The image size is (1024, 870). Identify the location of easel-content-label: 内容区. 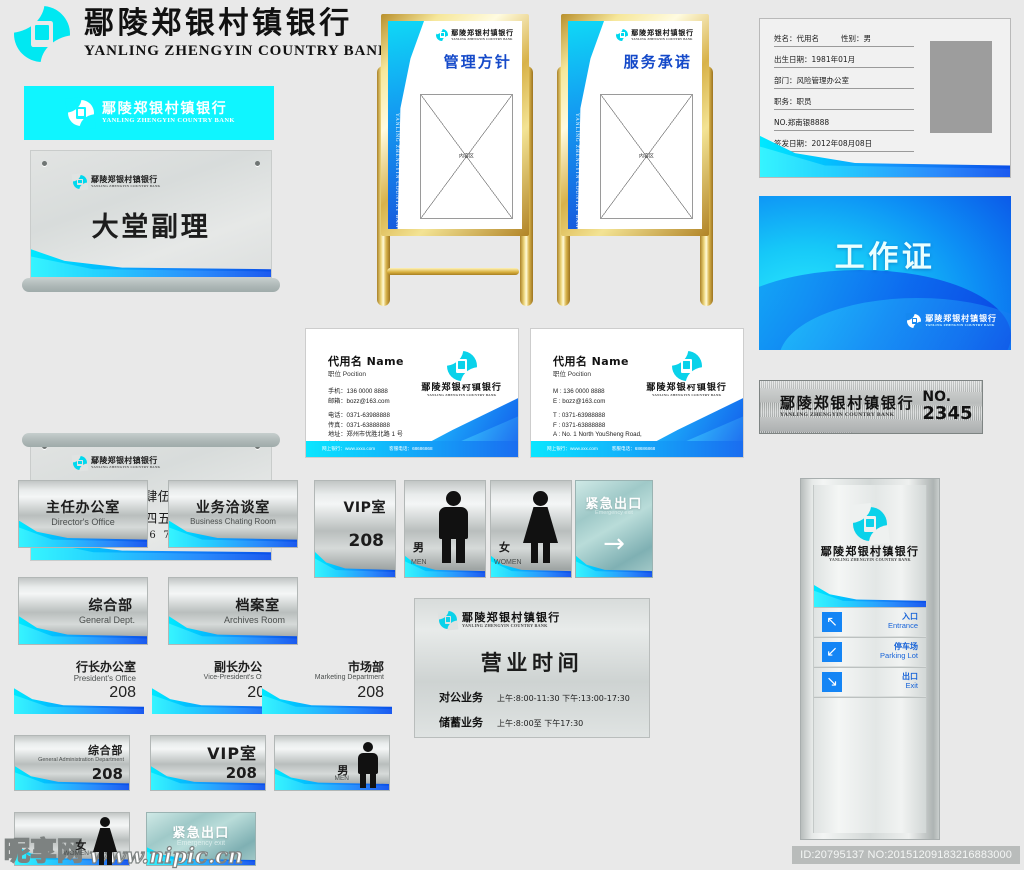
(466, 156).